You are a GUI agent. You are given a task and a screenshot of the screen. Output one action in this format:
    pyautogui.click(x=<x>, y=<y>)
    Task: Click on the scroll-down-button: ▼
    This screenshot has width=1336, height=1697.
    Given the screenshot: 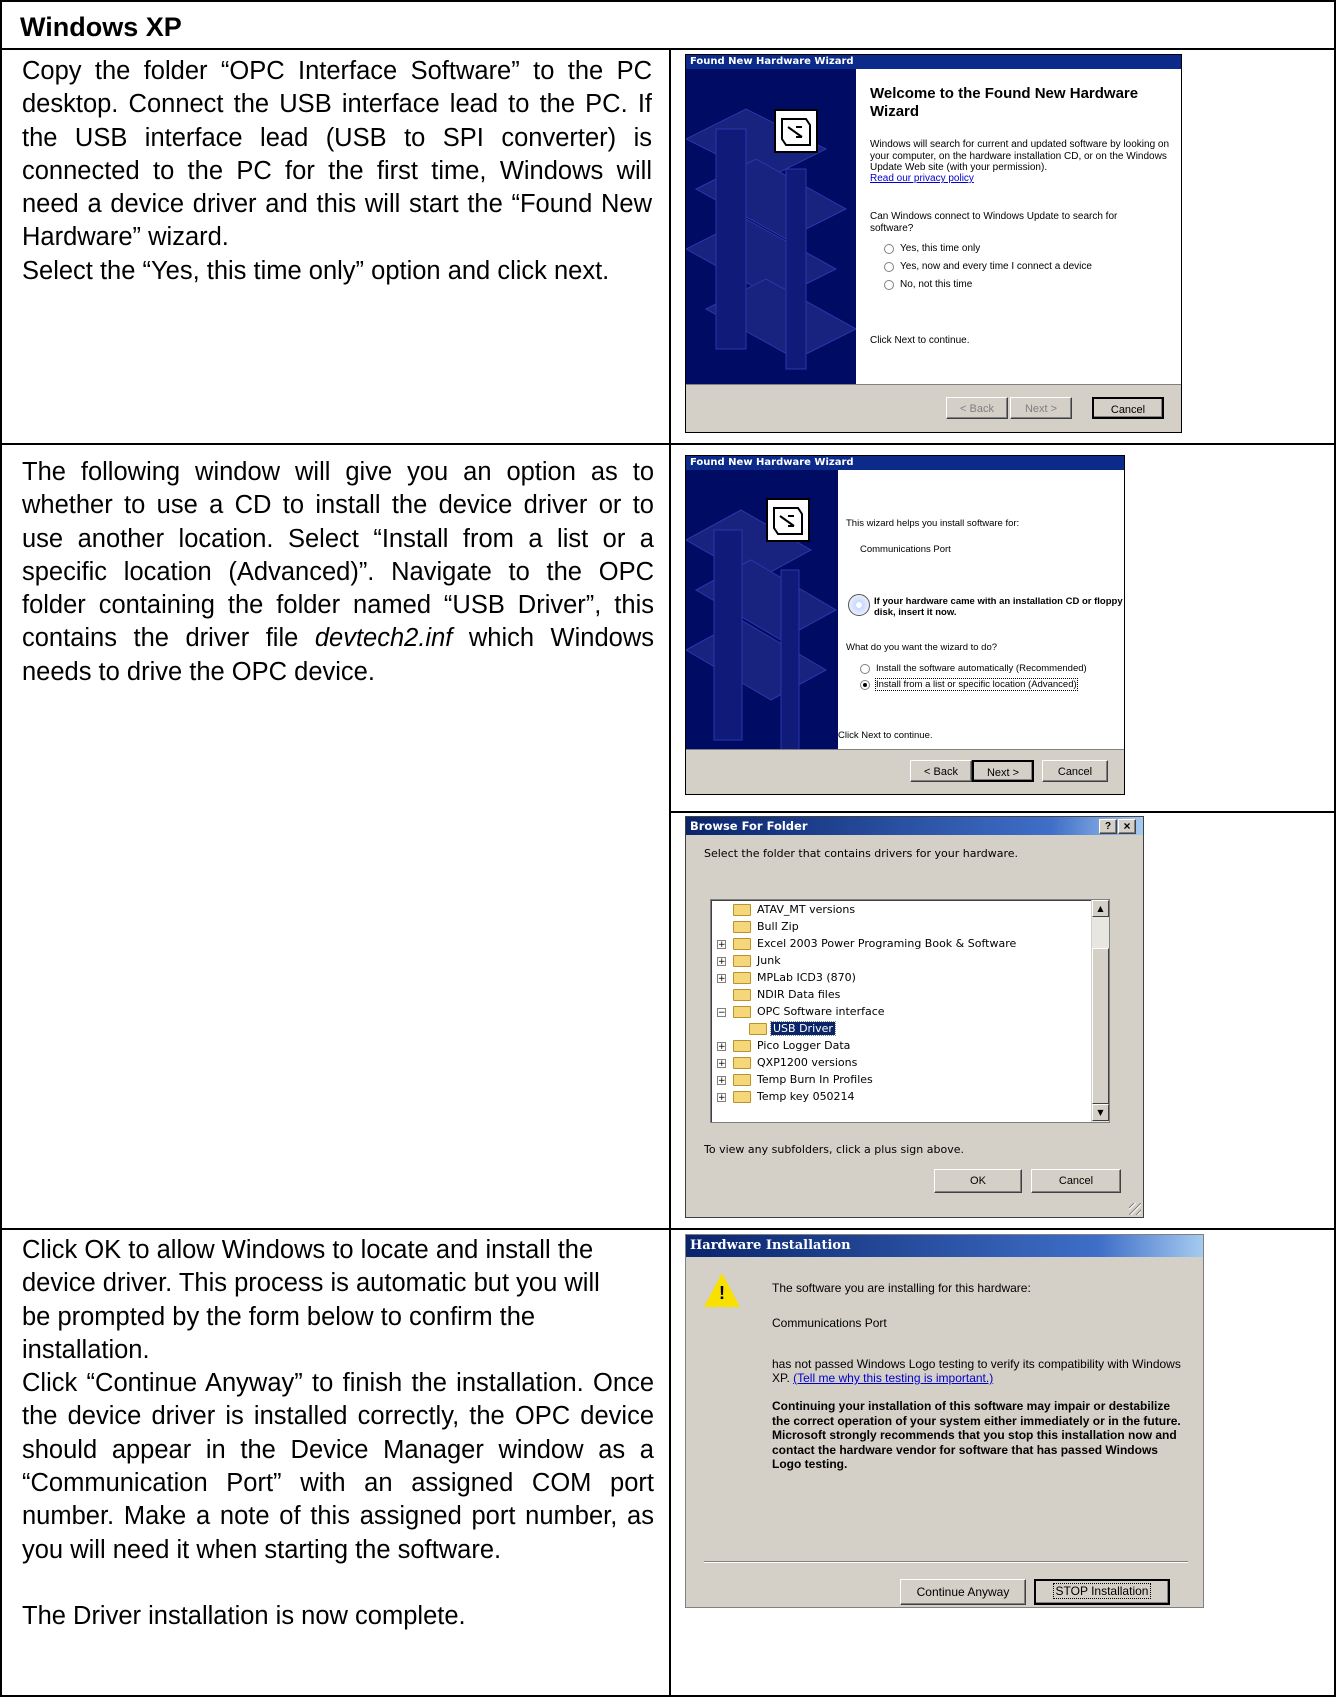 What is the action you would take?
    pyautogui.click(x=1100, y=1112)
    